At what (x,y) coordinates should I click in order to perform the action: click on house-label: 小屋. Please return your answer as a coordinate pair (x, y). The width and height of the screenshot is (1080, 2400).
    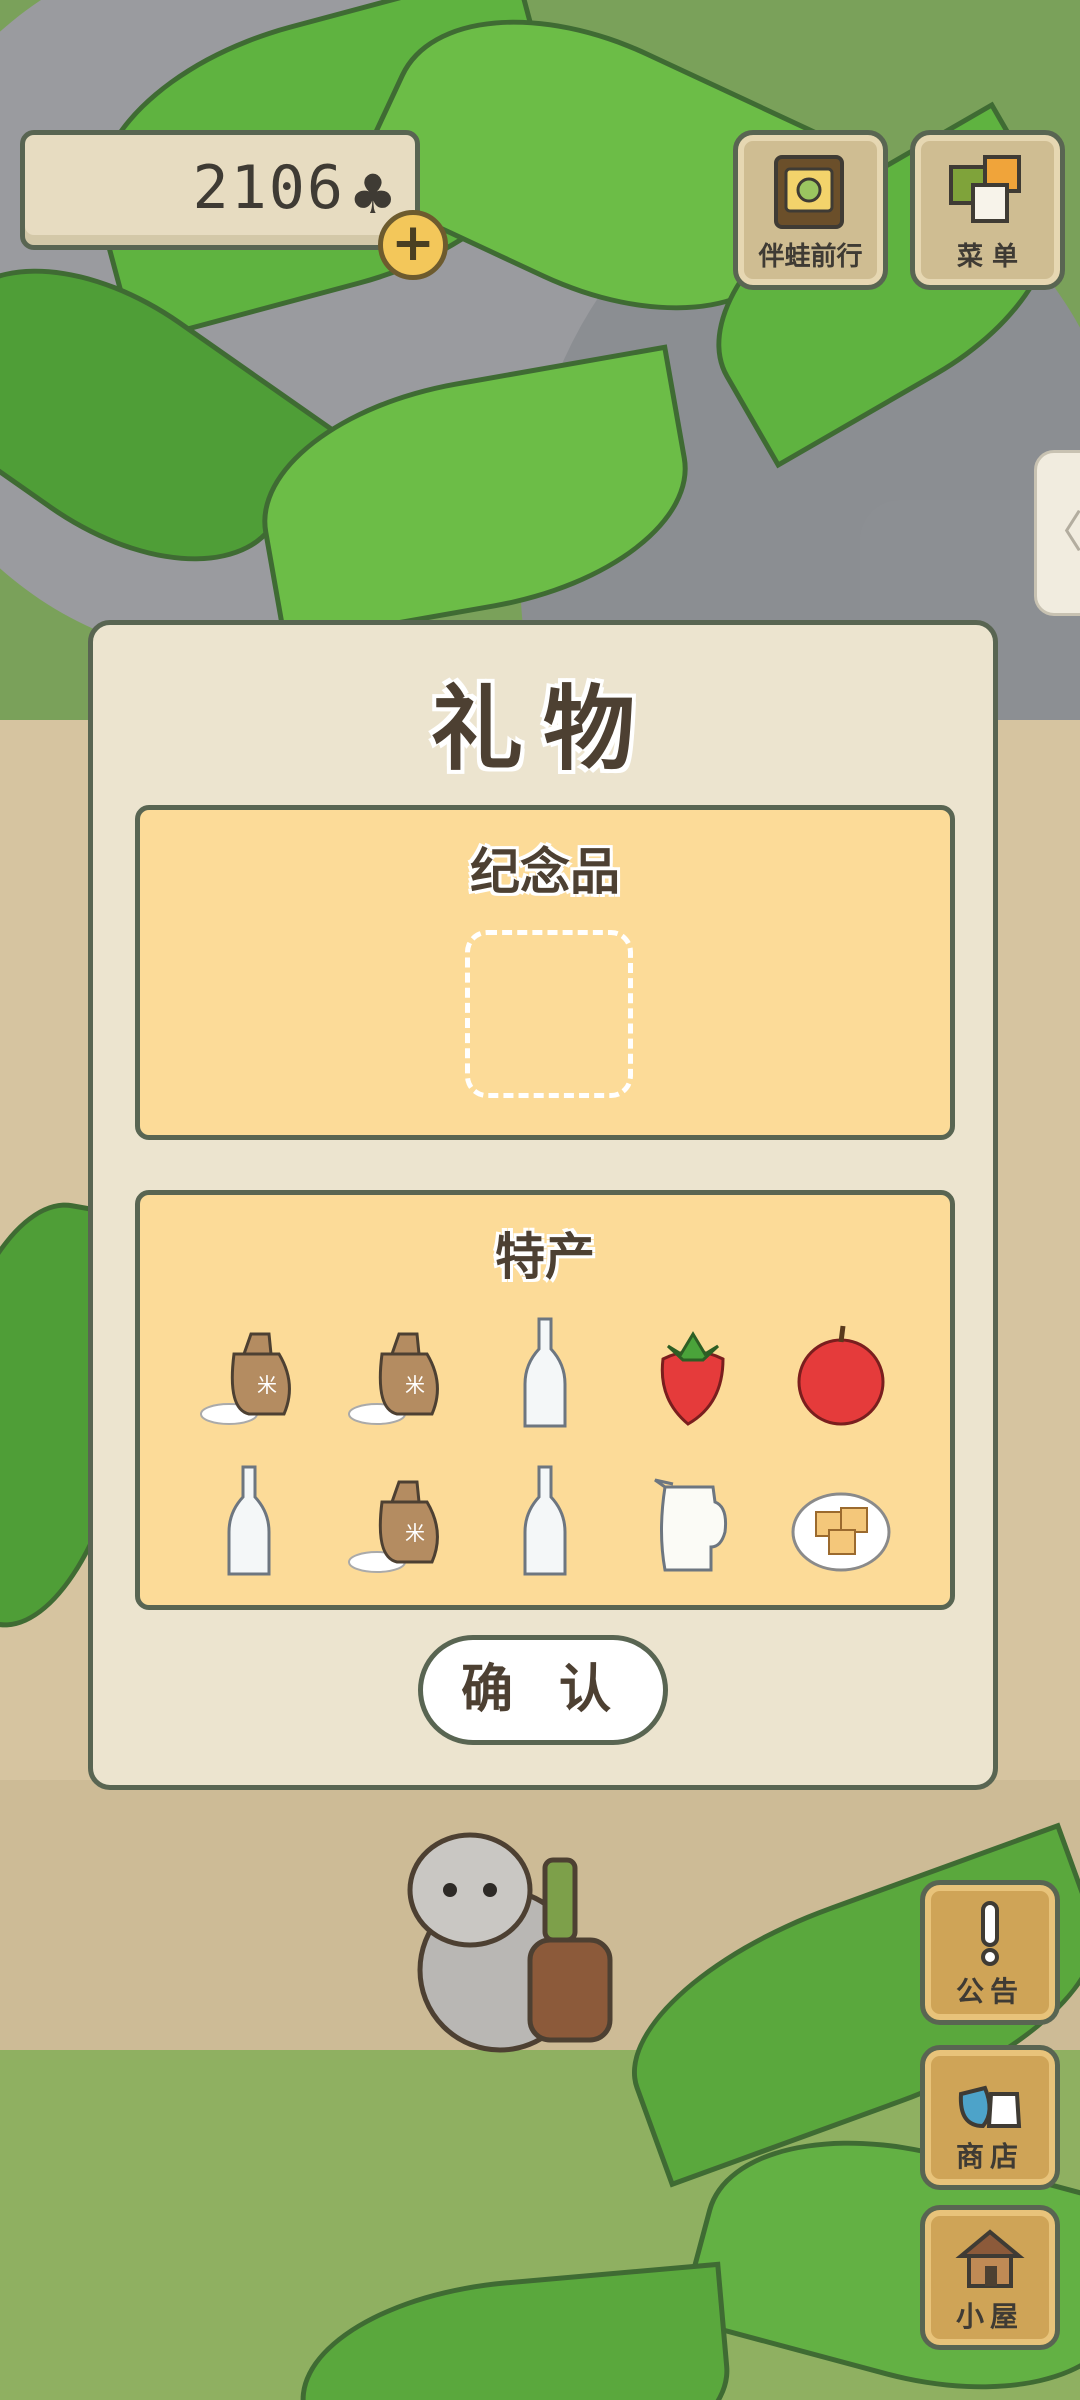
    Looking at the image, I should click on (989, 2316).